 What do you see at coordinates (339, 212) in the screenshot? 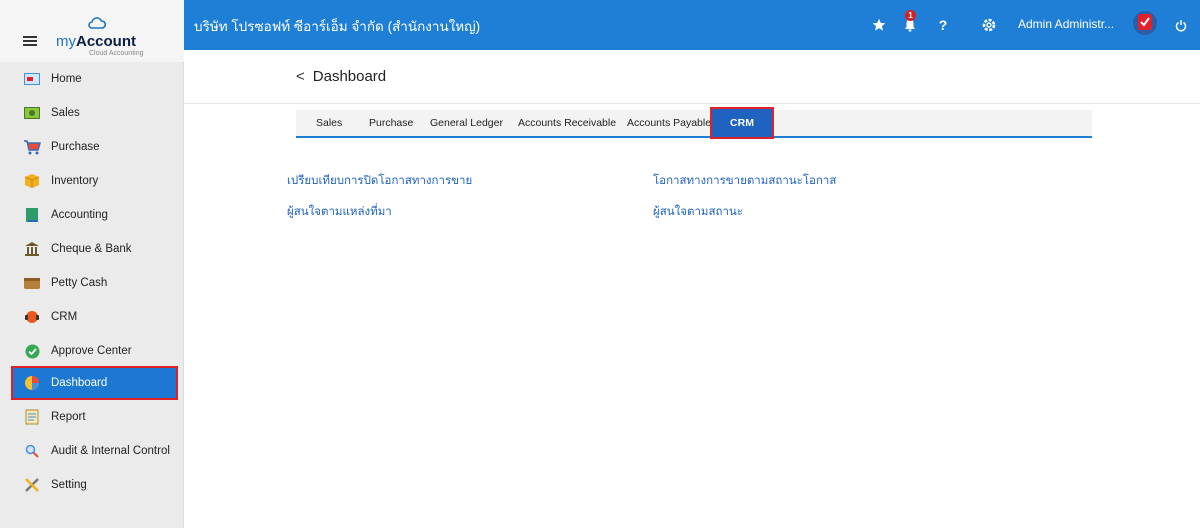
I see `report-link-leads-by-source: ผู้สนใจตามแหล่งที่มา` at bounding box center [339, 212].